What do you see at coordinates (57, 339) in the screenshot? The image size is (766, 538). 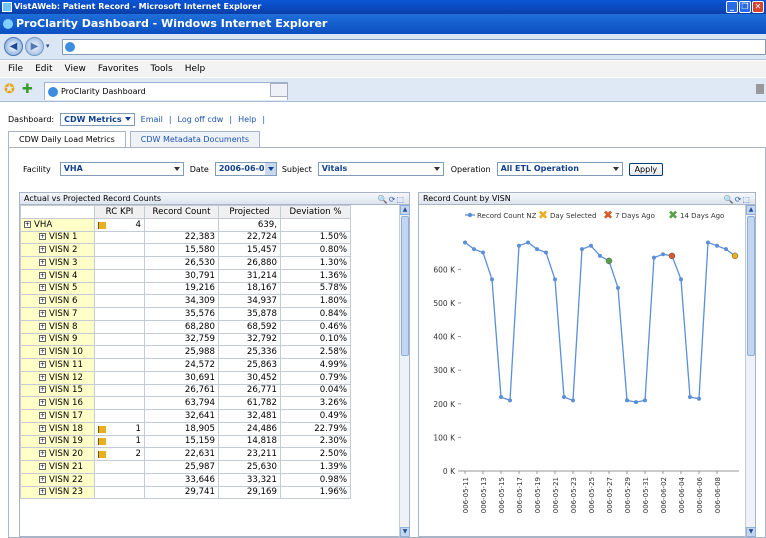 I see `row-header: + VISN 9` at bounding box center [57, 339].